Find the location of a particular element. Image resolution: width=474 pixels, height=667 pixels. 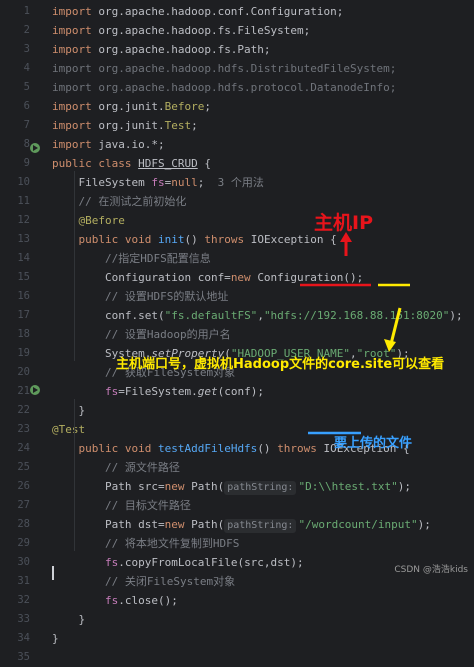

line-number: 35 is located at coordinates (23, 657).